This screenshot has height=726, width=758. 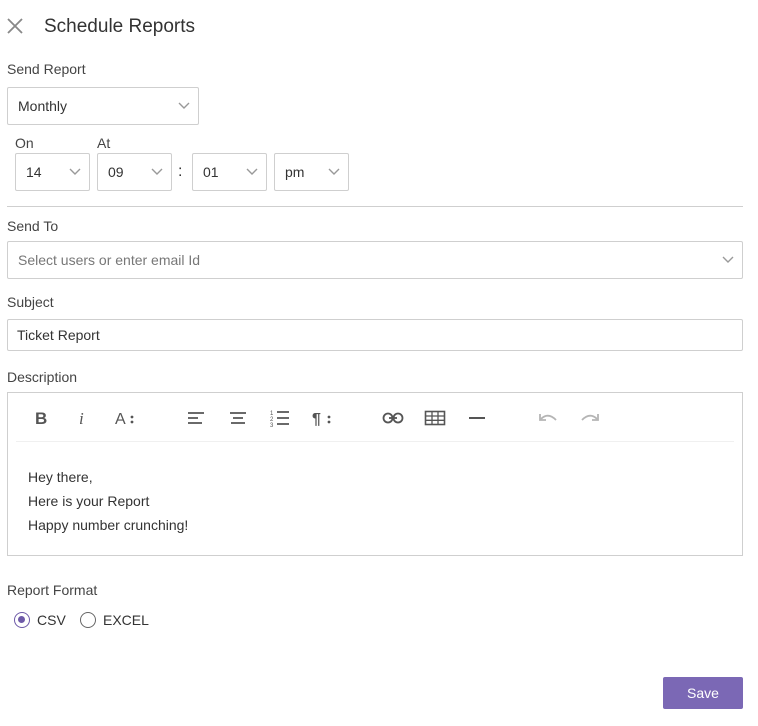 What do you see at coordinates (120, 26) in the screenshot?
I see `page-title: Schedule Reports` at bounding box center [120, 26].